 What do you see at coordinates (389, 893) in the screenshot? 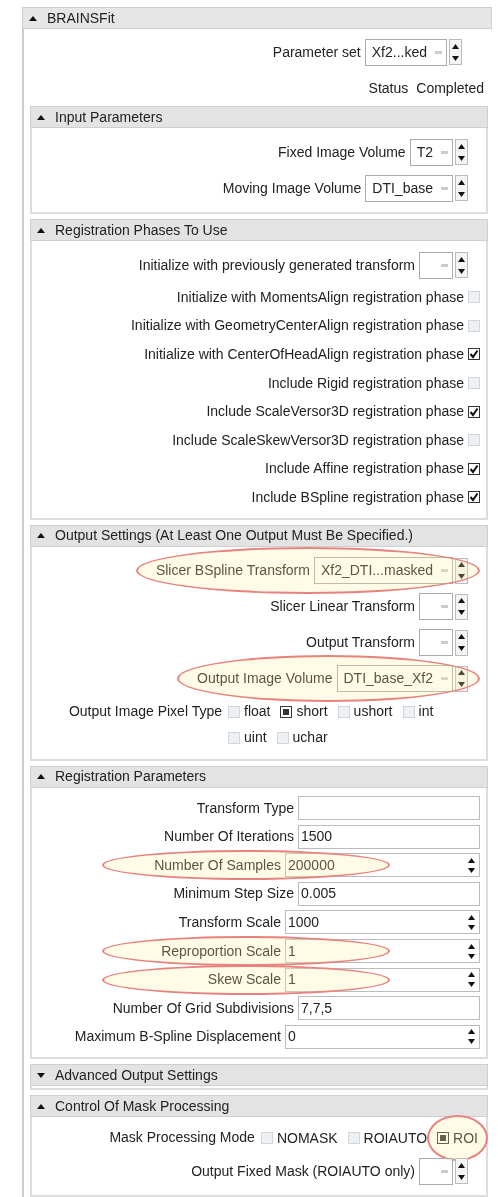
I see `input-field: 0.005` at bounding box center [389, 893].